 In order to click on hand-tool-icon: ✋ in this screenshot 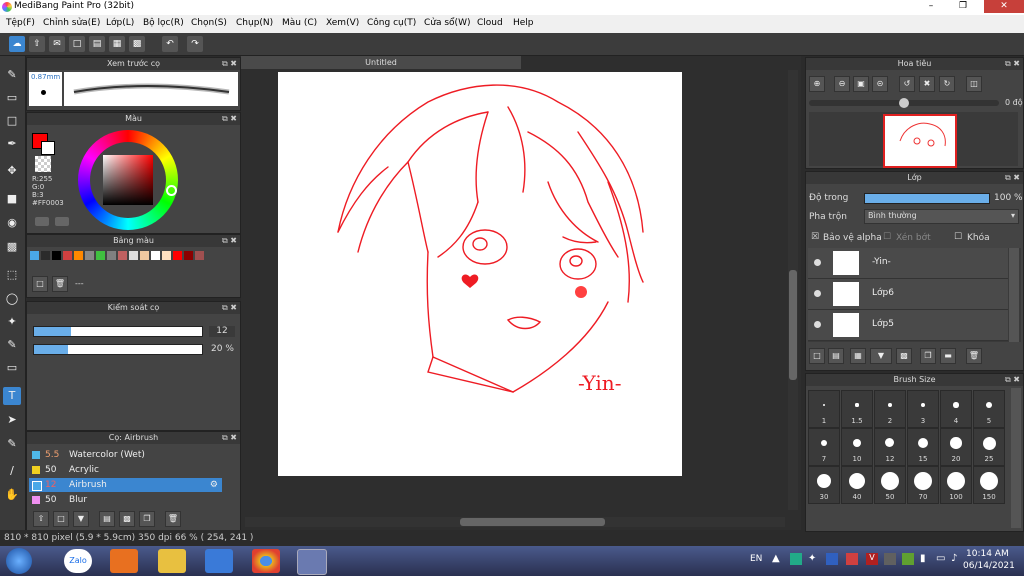, I will do `click(12, 495)`.